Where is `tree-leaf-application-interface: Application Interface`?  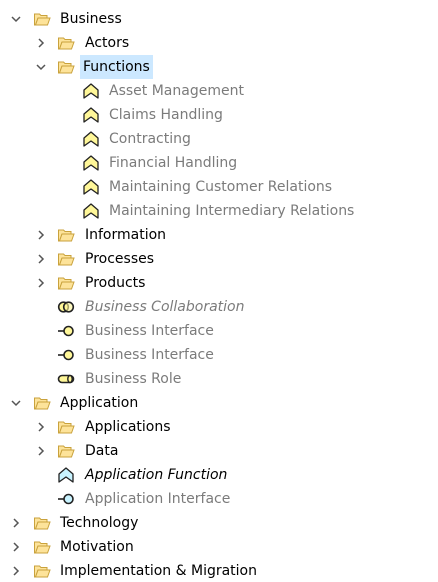 tree-leaf-application-interface: Application Interface is located at coordinates (219, 499).